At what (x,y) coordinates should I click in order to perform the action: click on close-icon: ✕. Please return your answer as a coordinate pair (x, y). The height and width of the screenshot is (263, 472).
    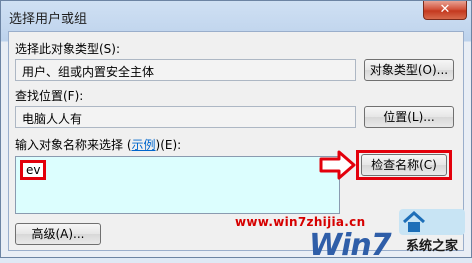
    Looking at the image, I should click on (445, 9).